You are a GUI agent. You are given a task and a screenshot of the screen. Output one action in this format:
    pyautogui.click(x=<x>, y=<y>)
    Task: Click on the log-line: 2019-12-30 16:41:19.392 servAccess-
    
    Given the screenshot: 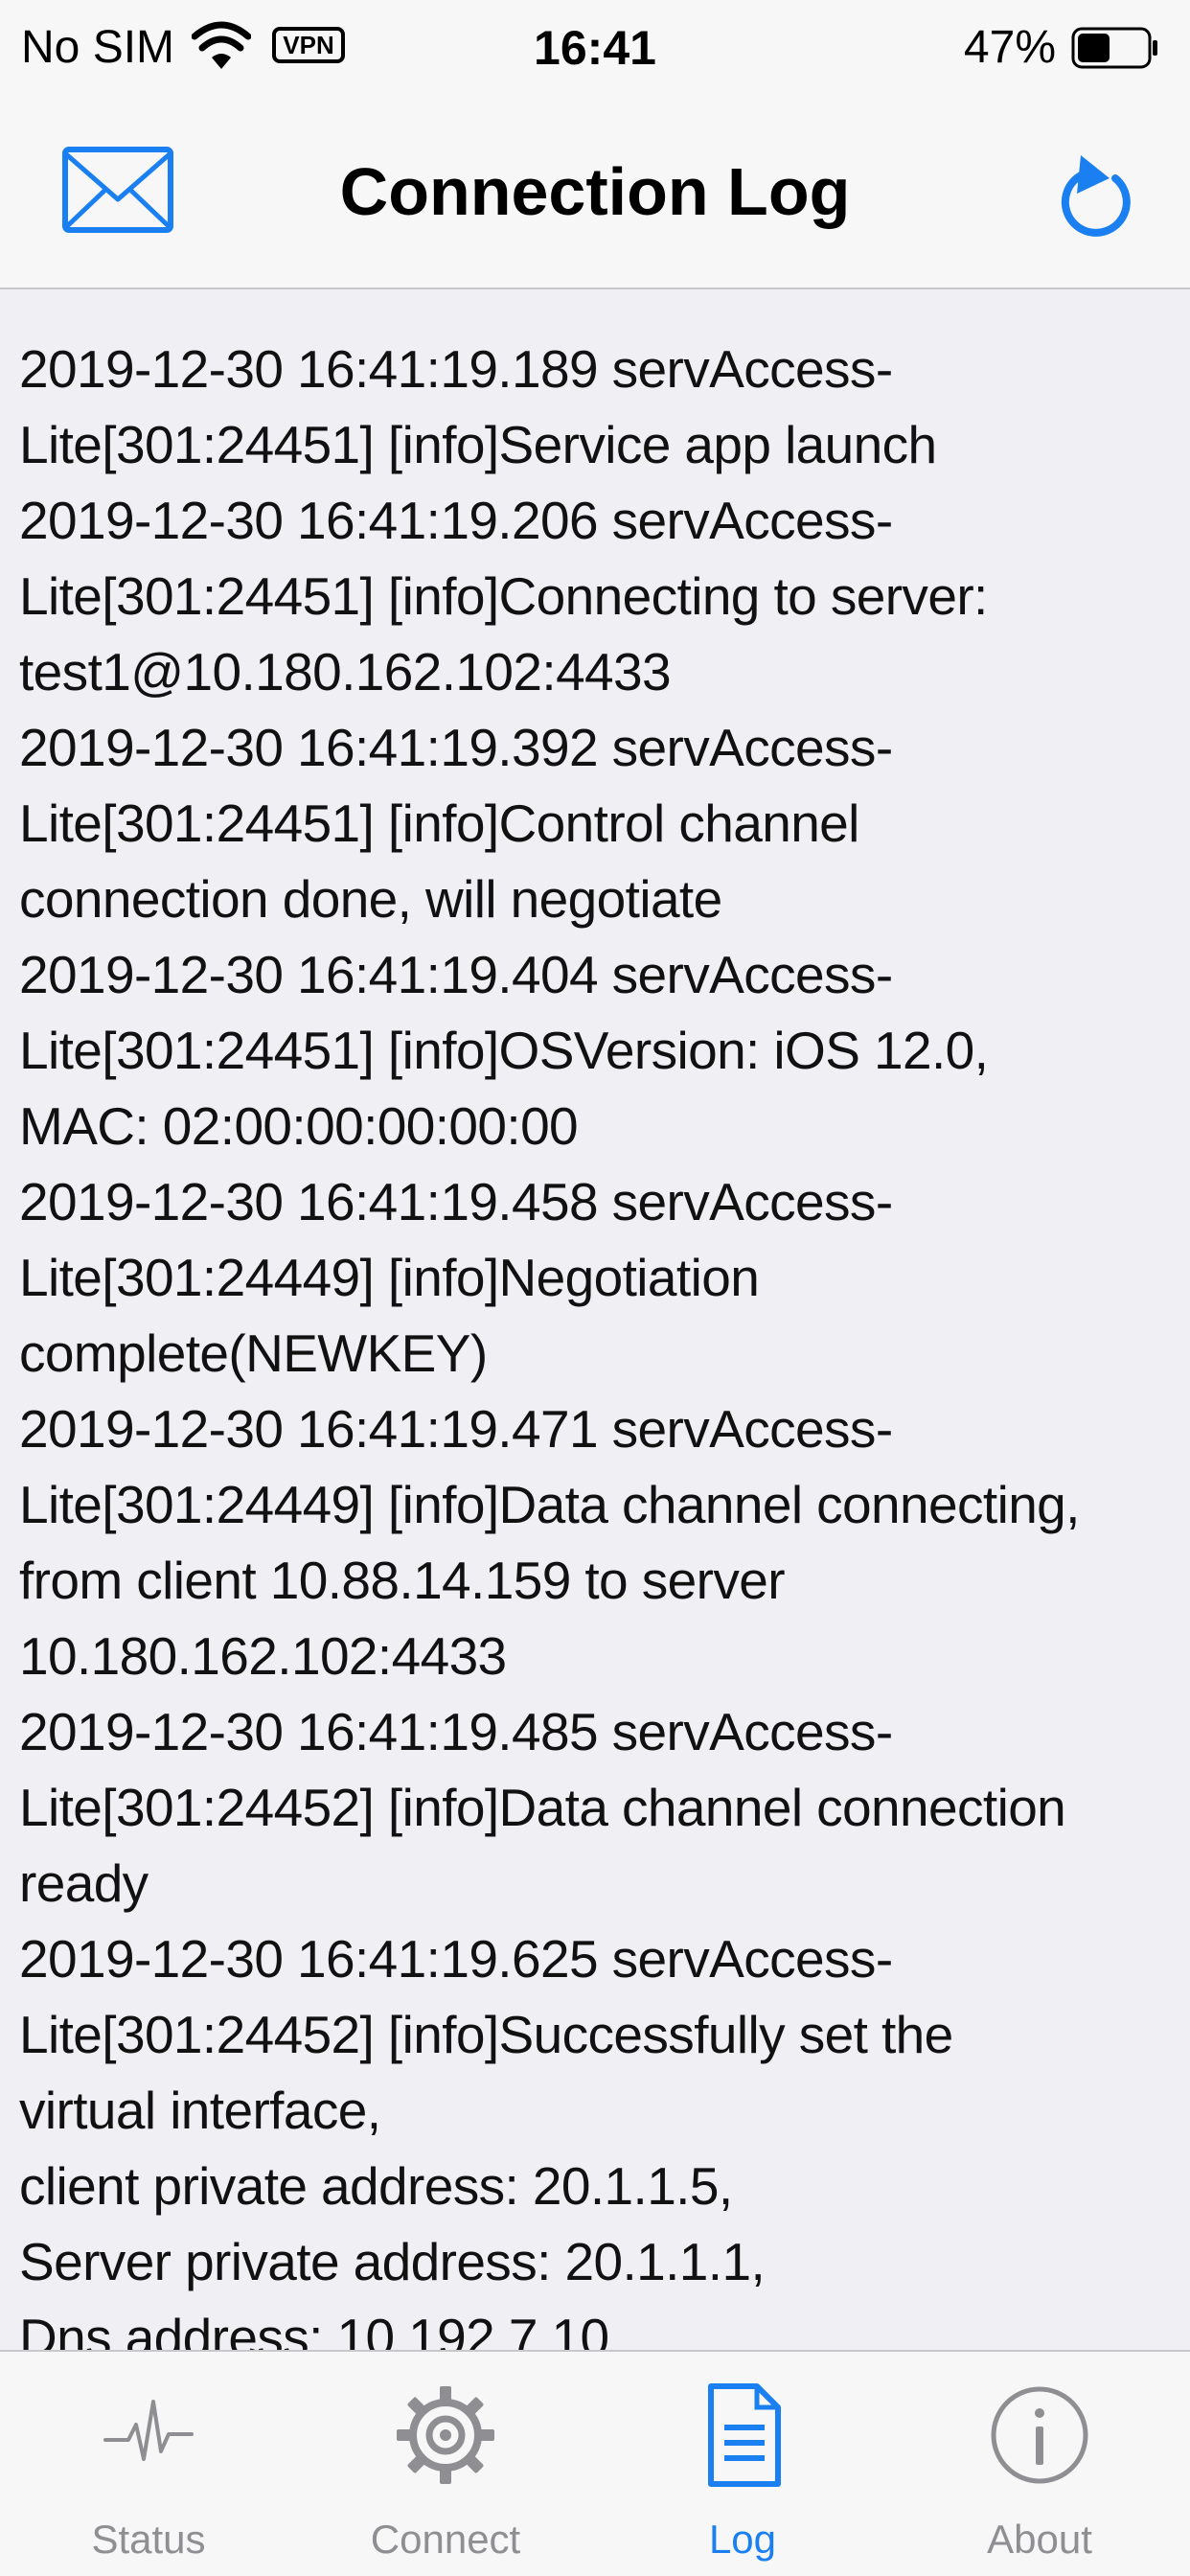 What is the action you would take?
    pyautogui.click(x=456, y=747)
    